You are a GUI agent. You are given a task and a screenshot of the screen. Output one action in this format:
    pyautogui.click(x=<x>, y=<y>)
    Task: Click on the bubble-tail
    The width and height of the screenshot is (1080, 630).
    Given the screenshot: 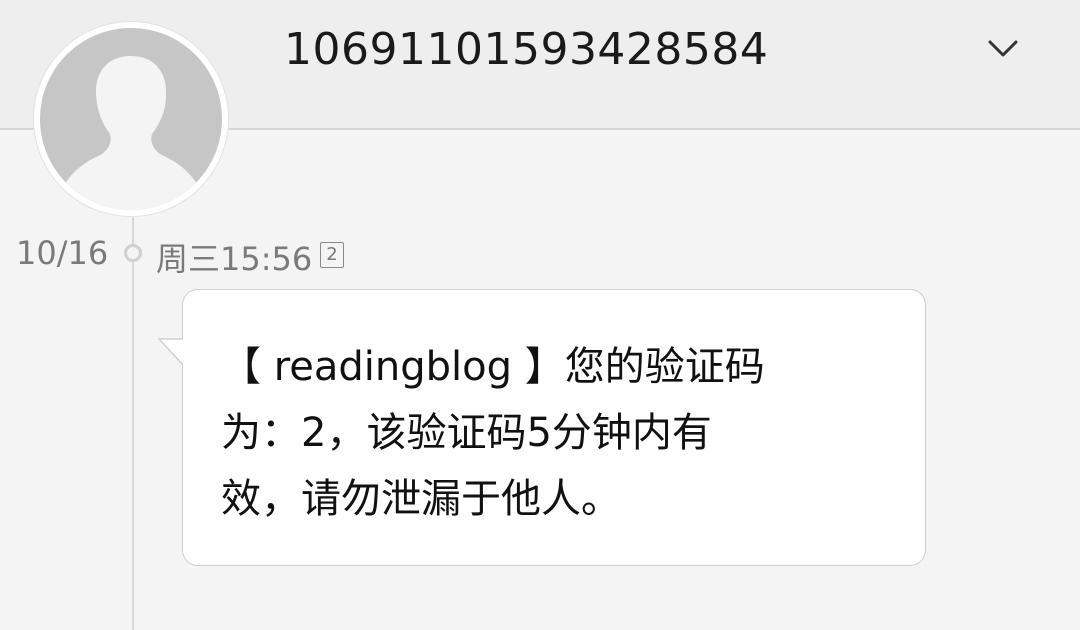 What is the action you would take?
    pyautogui.click(x=172, y=353)
    